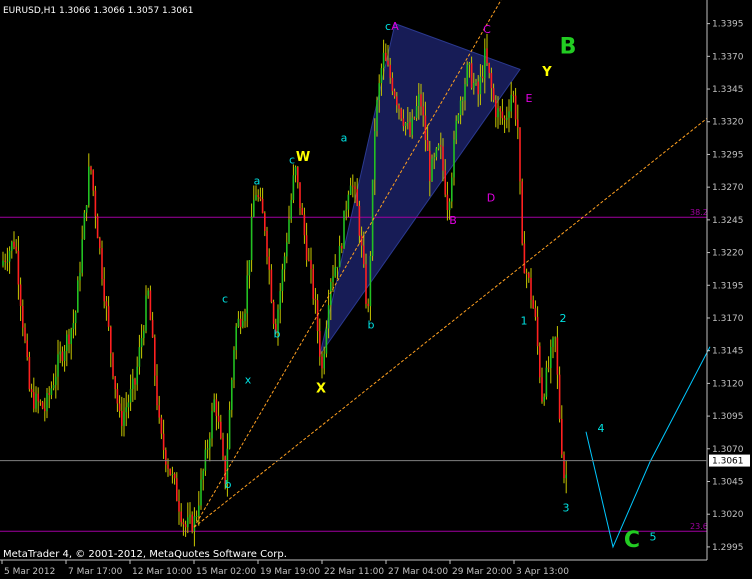  Describe the element at coordinates (290, 572) in the screenshot. I see `time-tick-label: 19 Mar 19:00` at that location.